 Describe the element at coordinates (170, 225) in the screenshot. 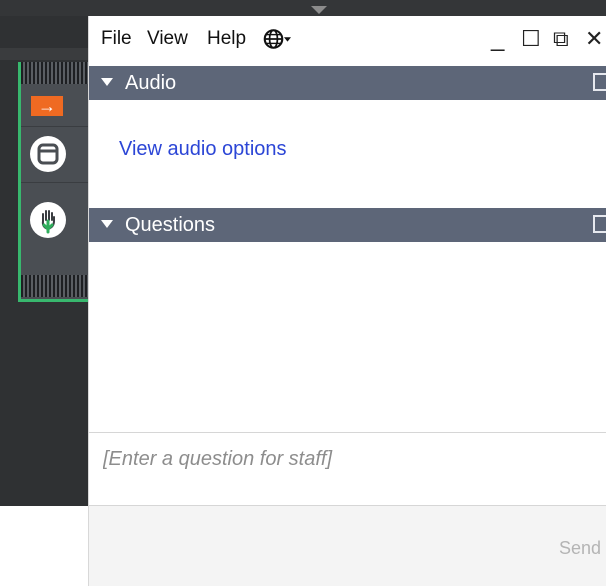

I see `questions-section-title: Questions` at that location.